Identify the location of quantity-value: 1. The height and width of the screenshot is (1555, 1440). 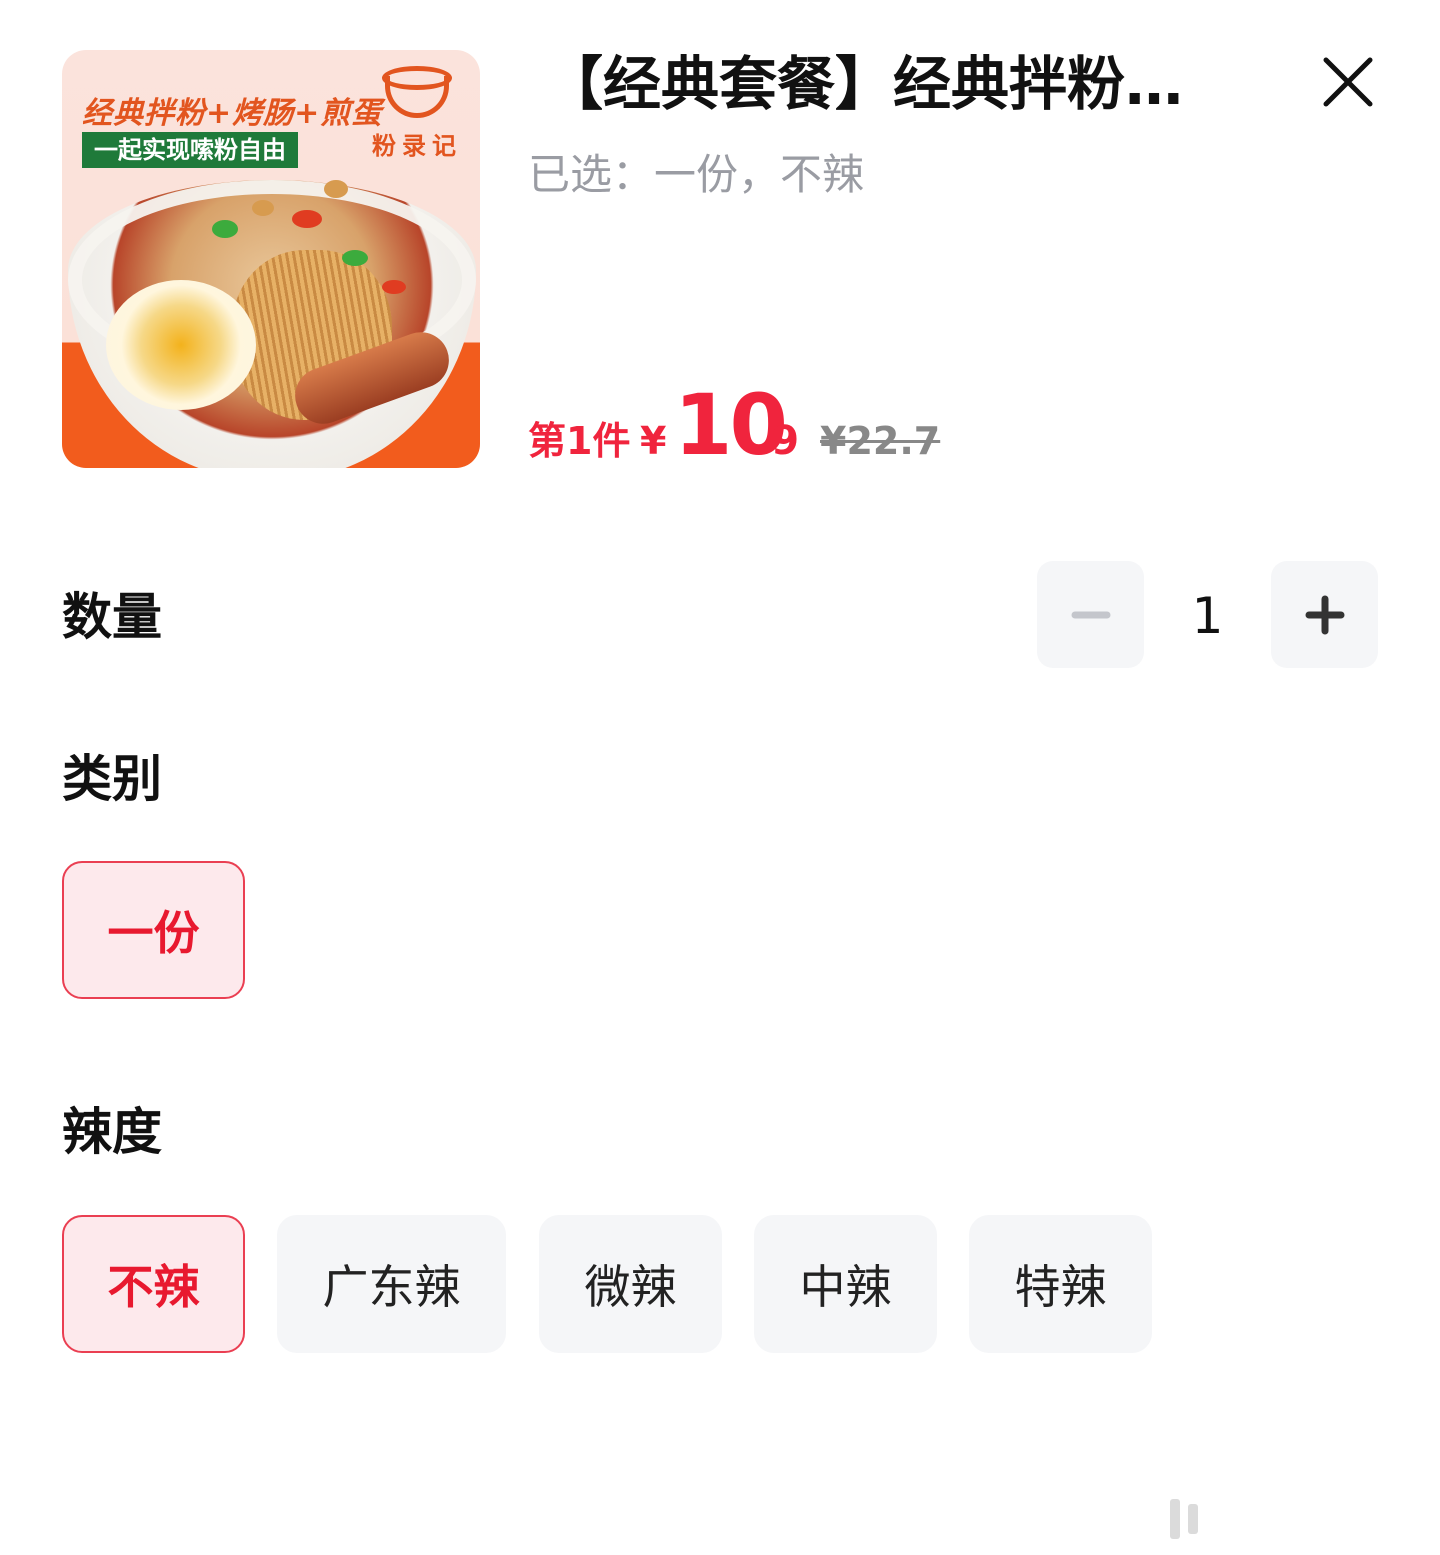
(1207, 616).